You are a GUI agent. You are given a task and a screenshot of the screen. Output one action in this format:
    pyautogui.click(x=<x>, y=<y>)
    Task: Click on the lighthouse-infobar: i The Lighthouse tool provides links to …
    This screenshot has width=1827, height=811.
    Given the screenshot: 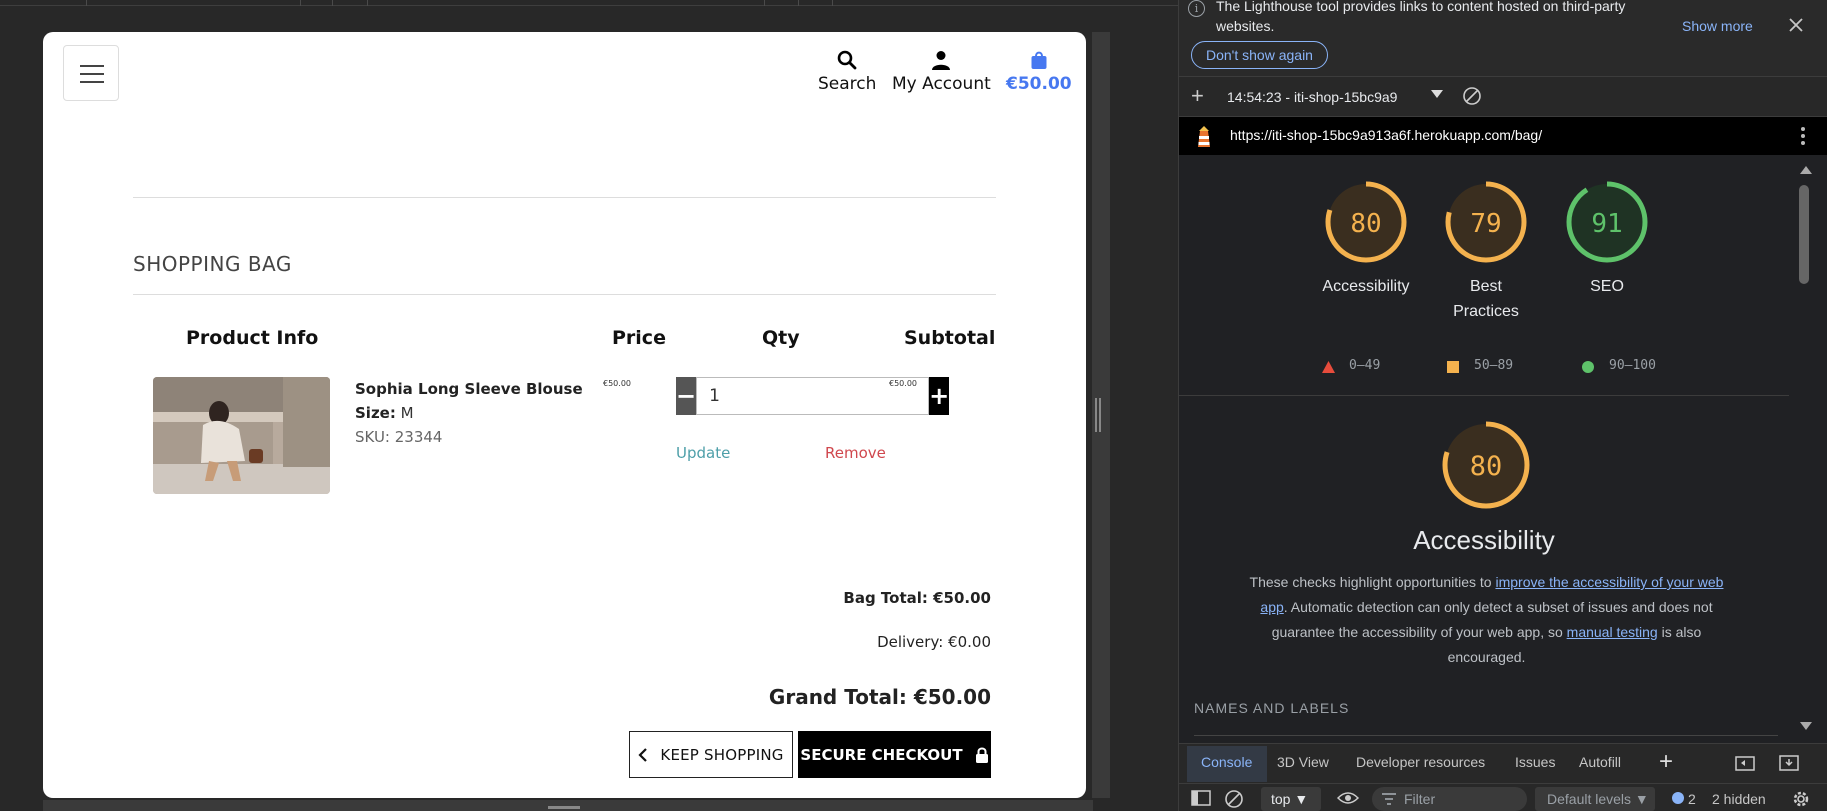 What is the action you would take?
    pyautogui.click(x=1503, y=38)
    